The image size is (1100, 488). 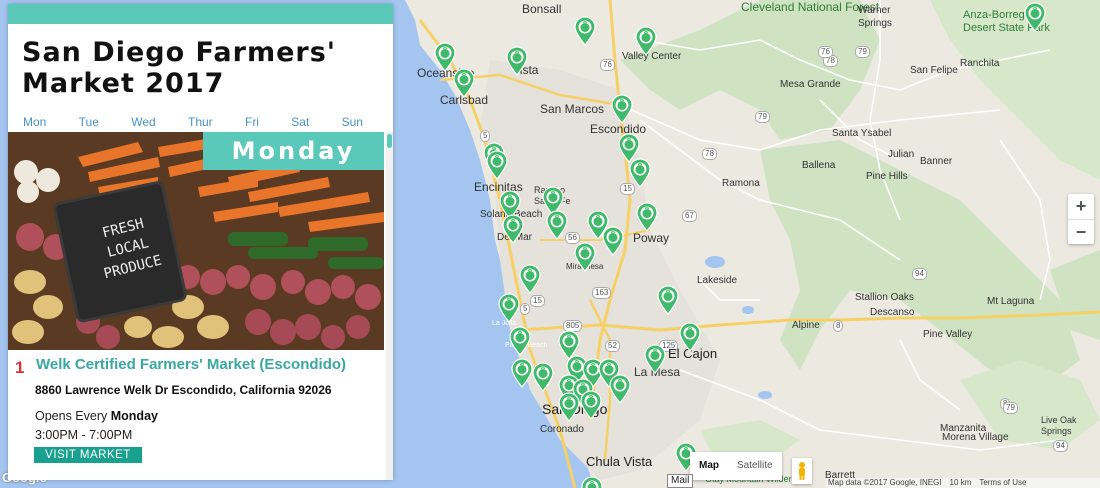 What do you see at coordinates (88, 455) in the screenshot?
I see `visit-market-button: VISIT MARKET` at bounding box center [88, 455].